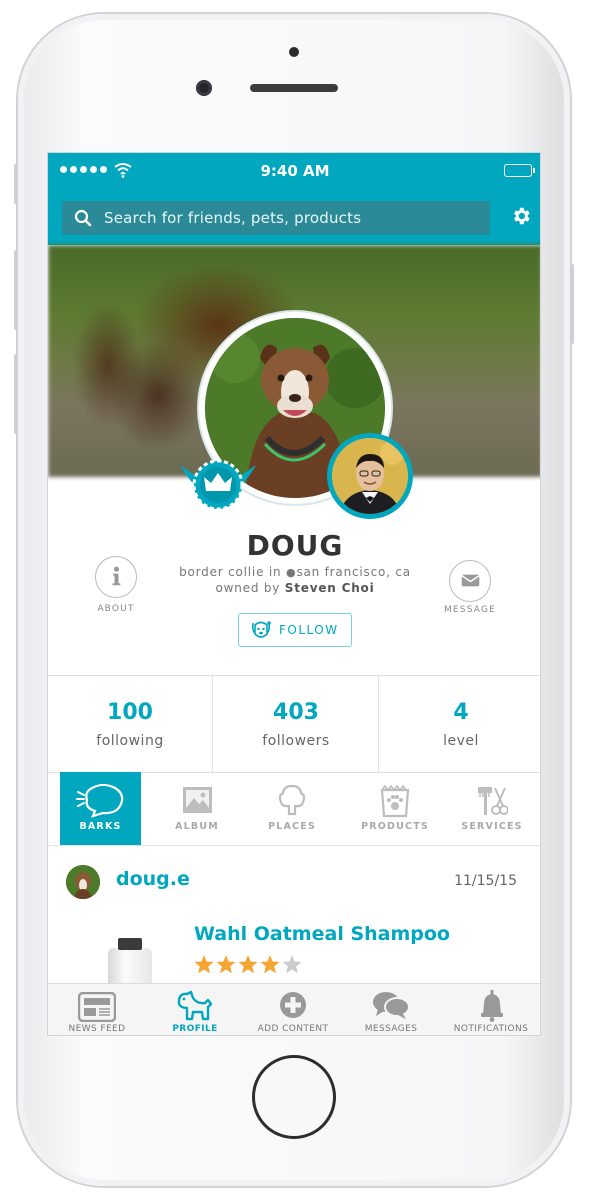 The height and width of the screenshot is (1200, 590). What do you see at coordinates (16, 394) in the screenshot?
I see `volume-down-button` at bounding box center [16, 394].